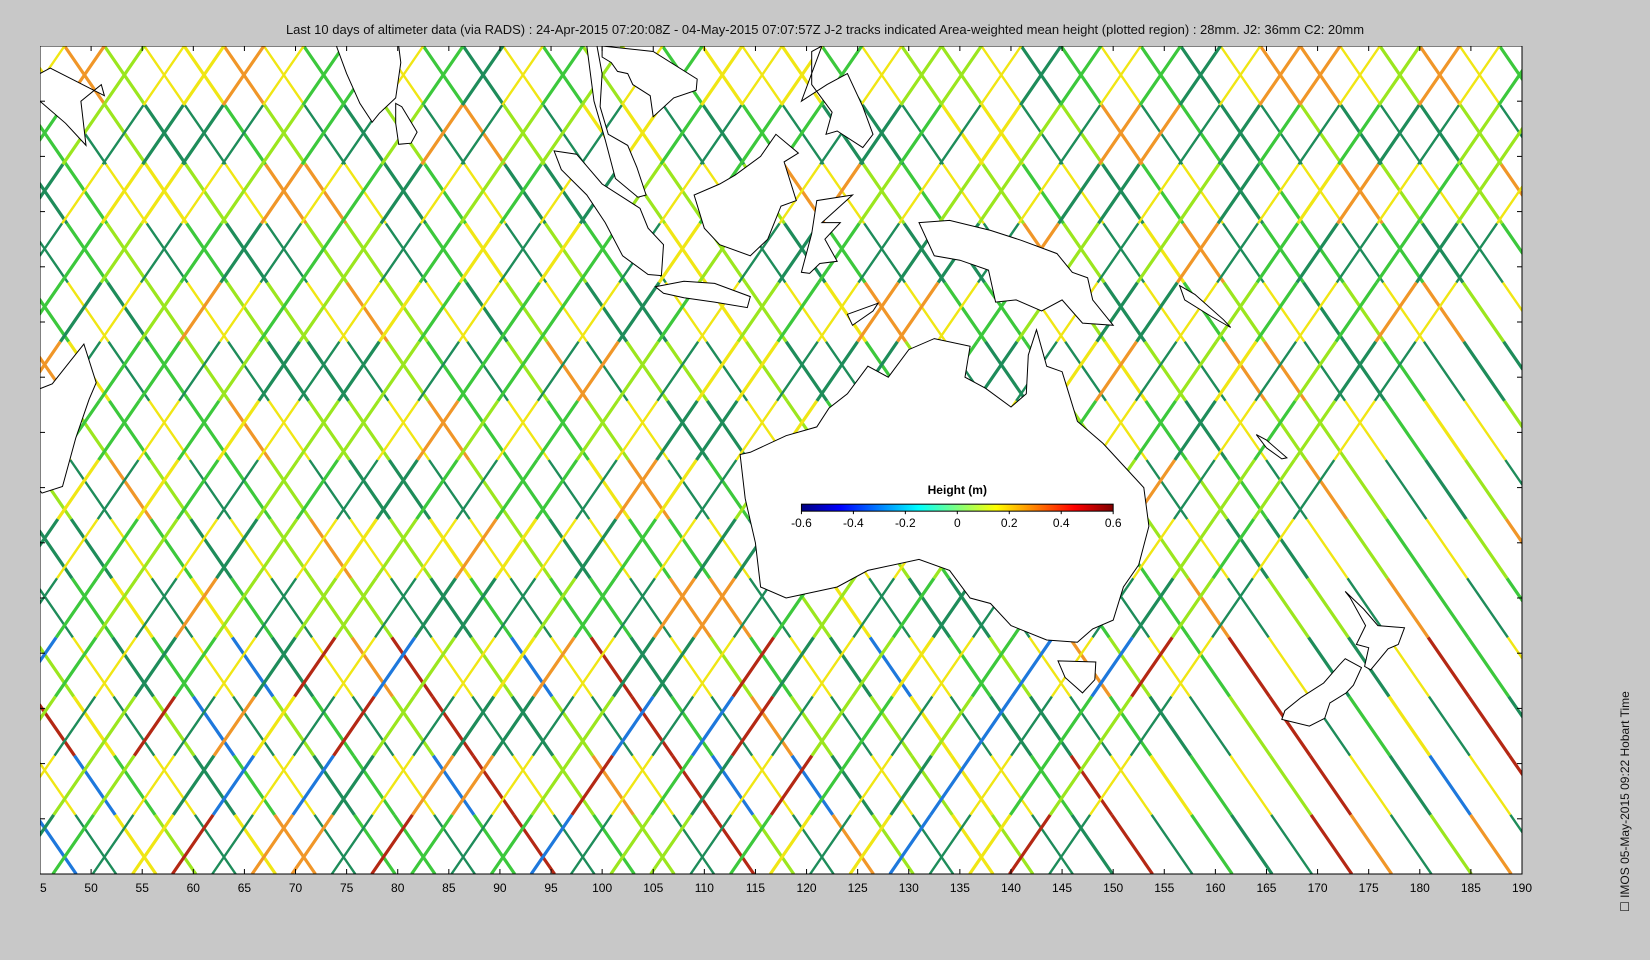 This screenshot has width=1650, height=960. What do you see at coordinates (1011, 888) in the screenshot?
I see `lon-tick-label: 140` at bounding box center [1011, 888].